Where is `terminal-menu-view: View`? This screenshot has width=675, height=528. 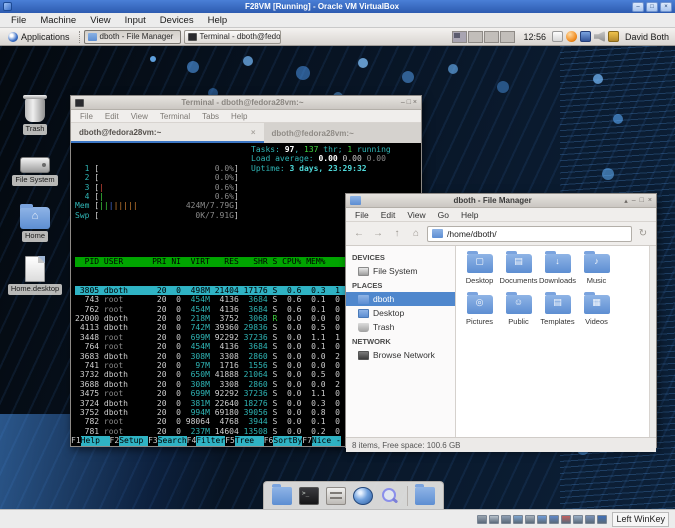 terminal-menu-view: View is located at coordinates (139, 116).